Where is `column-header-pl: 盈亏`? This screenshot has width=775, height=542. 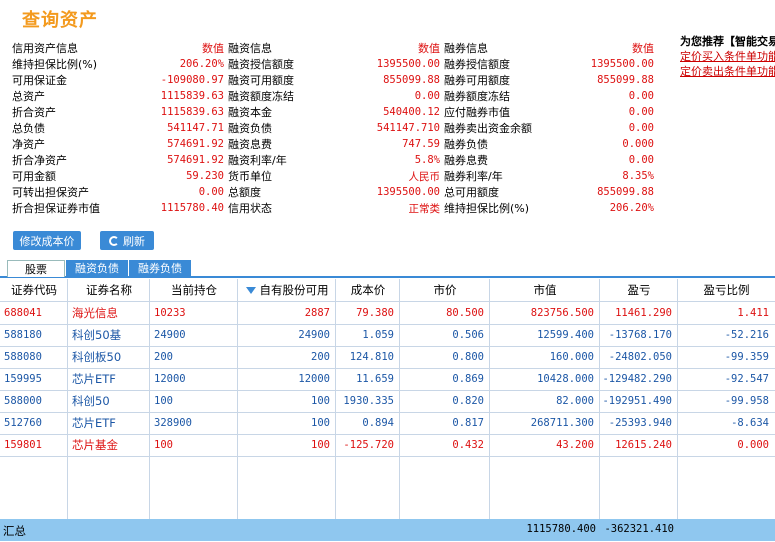 column-header-pl: 盈亏 is located at coordinates (639, 290).